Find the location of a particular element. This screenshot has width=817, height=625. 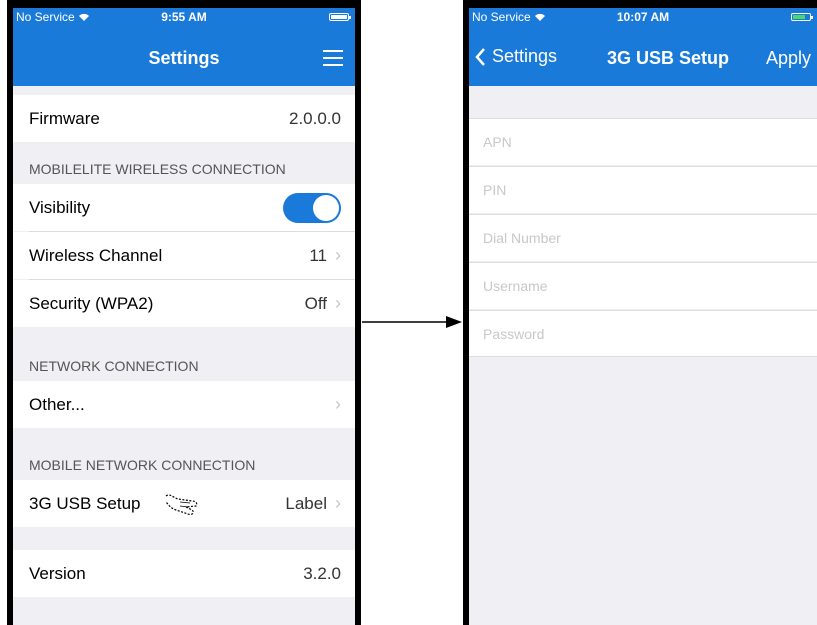

status-time: 10:07 AM is located at coordinates (643, 17).